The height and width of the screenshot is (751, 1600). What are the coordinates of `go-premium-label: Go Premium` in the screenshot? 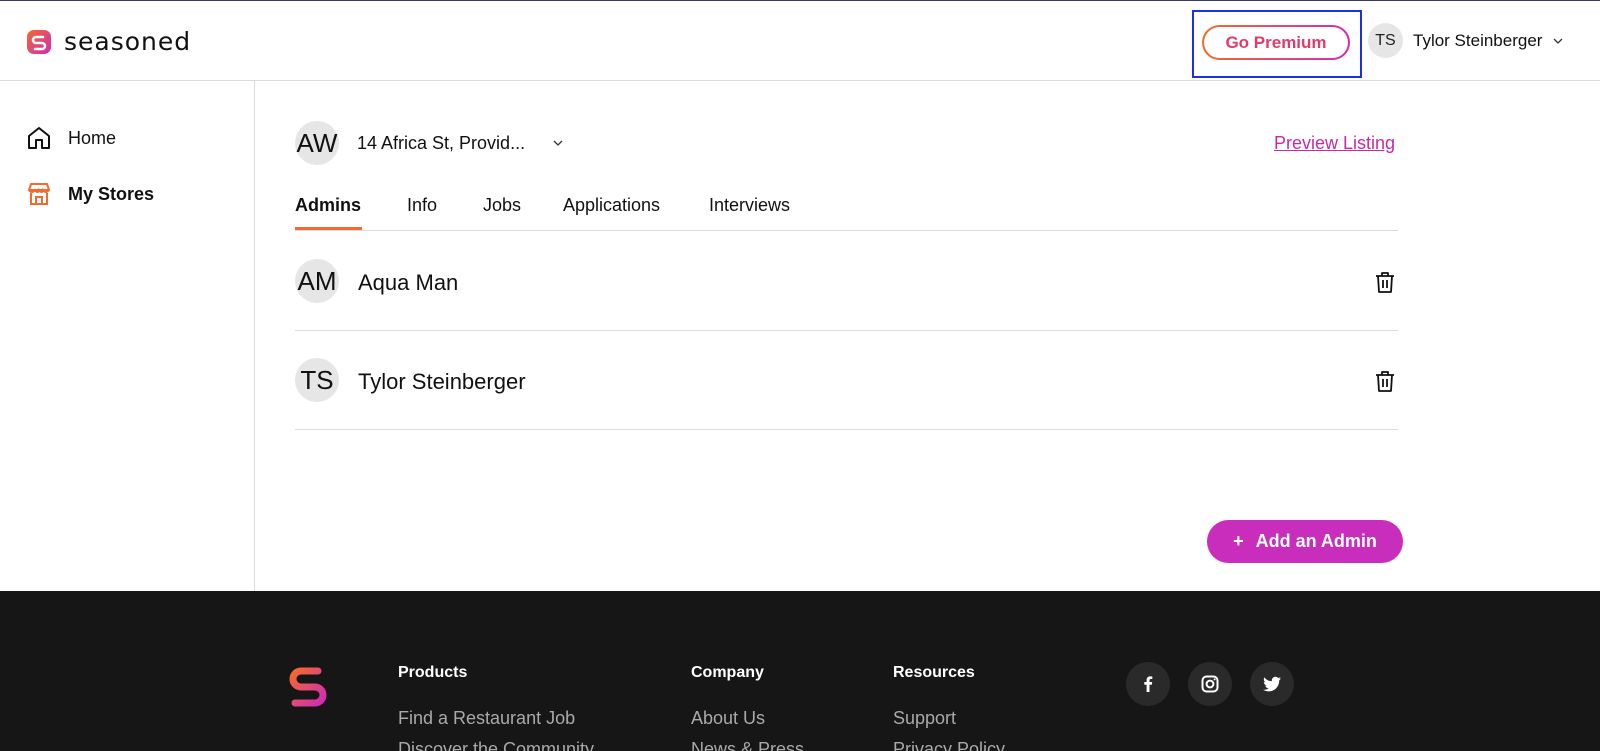 It's located at (1276, 42).